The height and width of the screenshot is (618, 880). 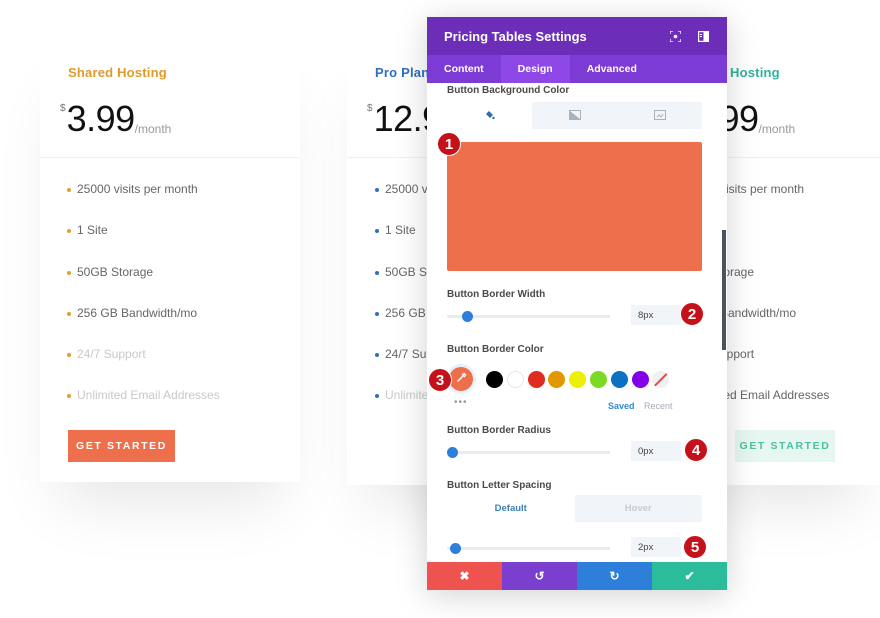 What do you see at coordinates (621, 406) in the screenshot?
I see `saved-colors-tab: Saved` at bounding box center [621, 406].